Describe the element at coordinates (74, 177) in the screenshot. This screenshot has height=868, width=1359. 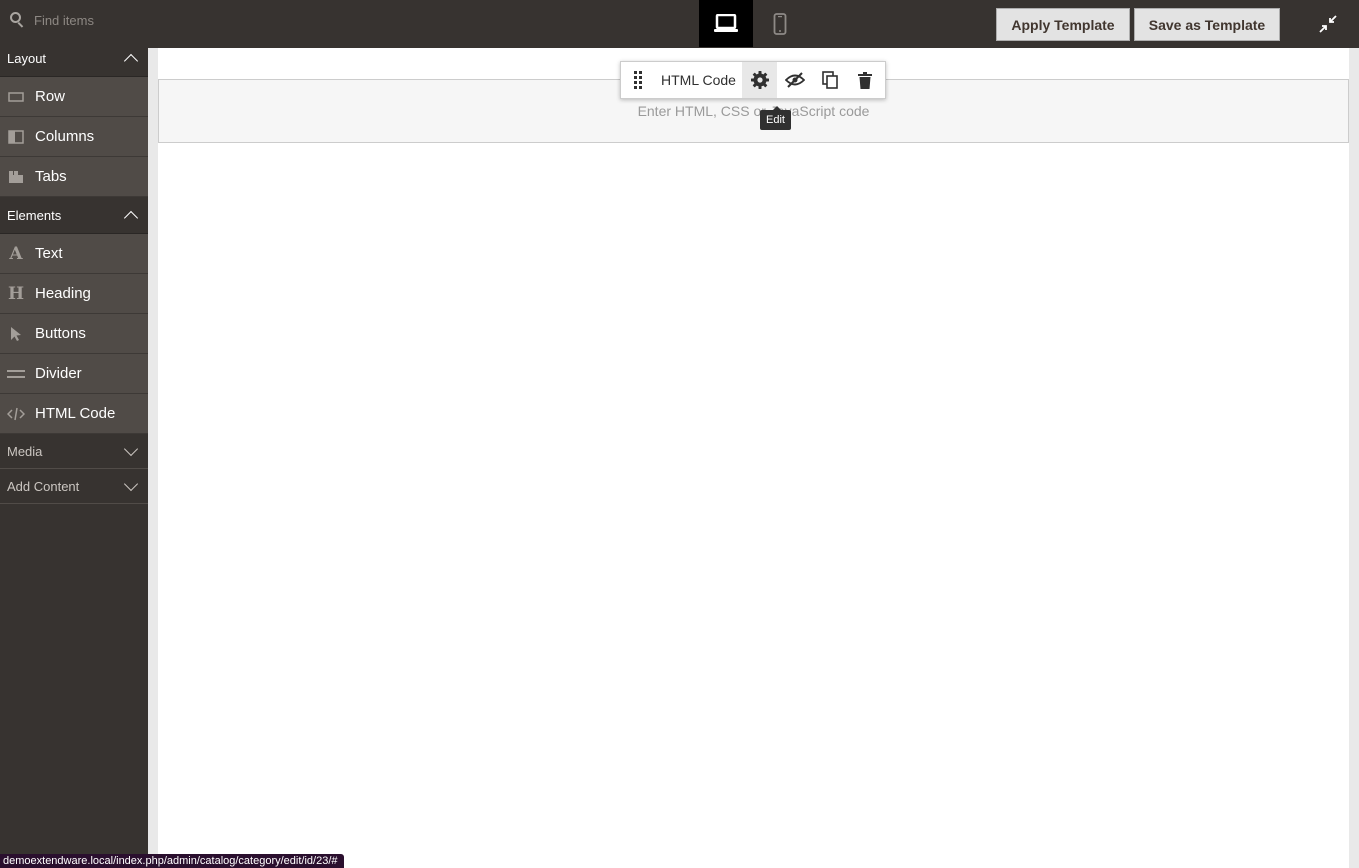
I see `sidebar-item-tabs: Tabs` at that location.